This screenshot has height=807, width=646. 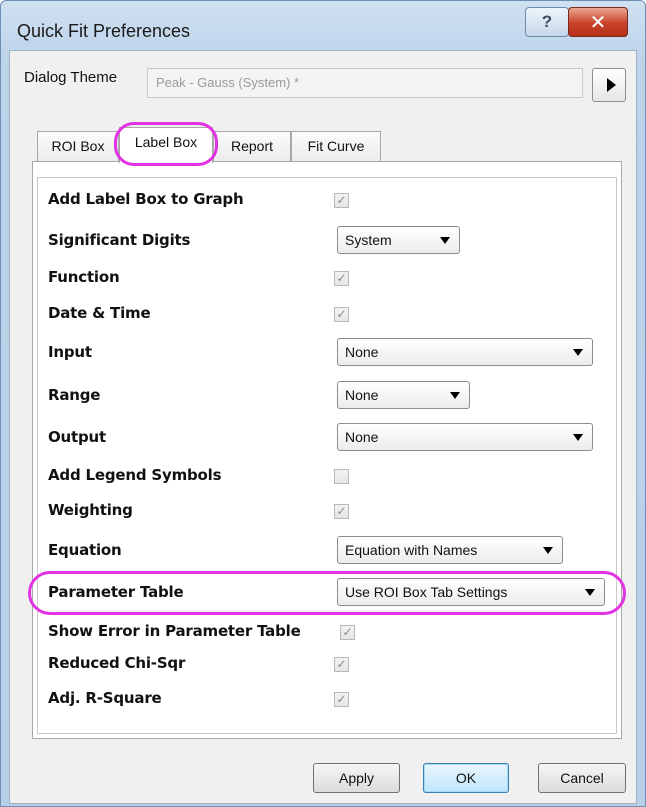 What do you see at coordinates (609, 85) in the screenshot?
I see `theme-menu-arrow-button` at bounding box center [609, 85].